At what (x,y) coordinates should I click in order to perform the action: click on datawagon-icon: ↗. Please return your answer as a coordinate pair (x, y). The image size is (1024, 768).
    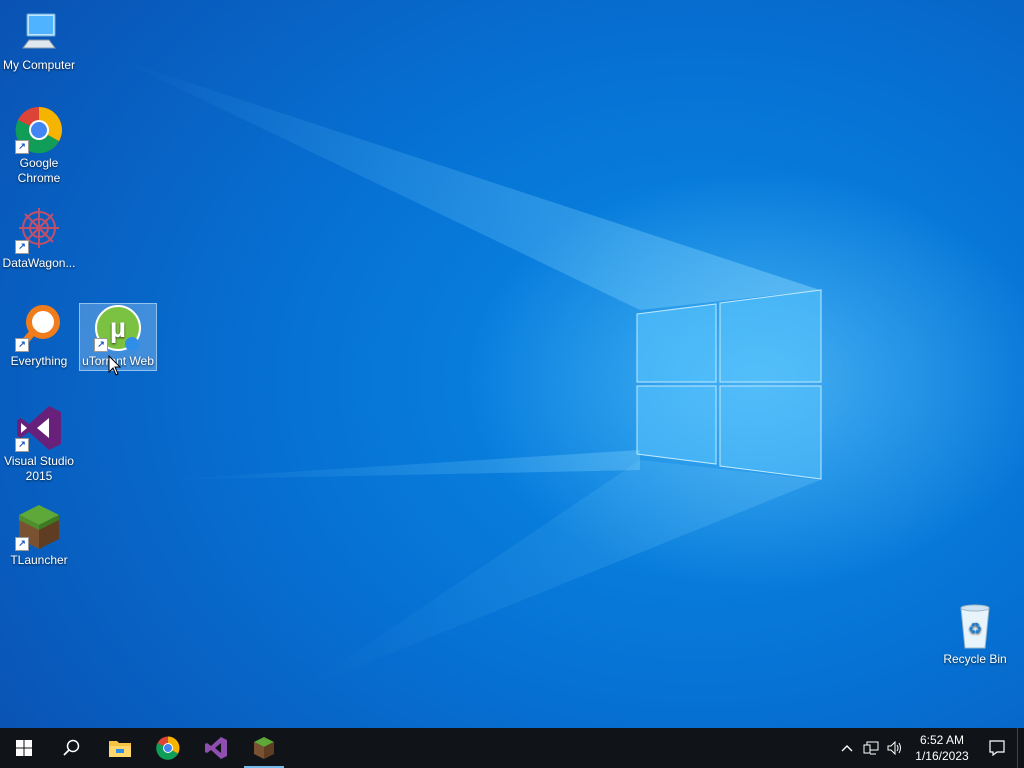
    Looking at the image, I should click on (39, 230).